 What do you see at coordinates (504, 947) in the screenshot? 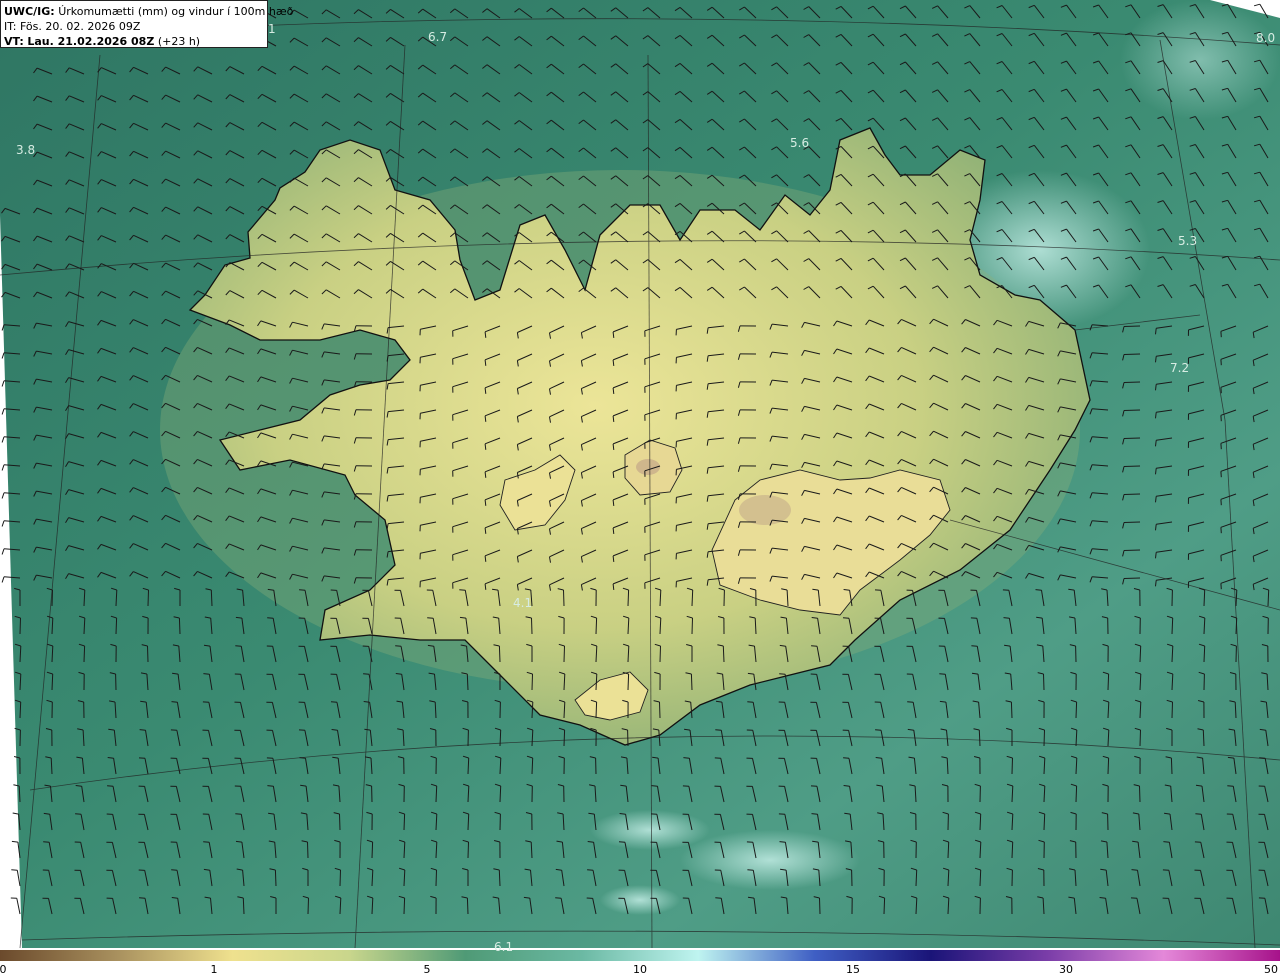
I see `value-label: 6.1` at bounding box center [504, 947].